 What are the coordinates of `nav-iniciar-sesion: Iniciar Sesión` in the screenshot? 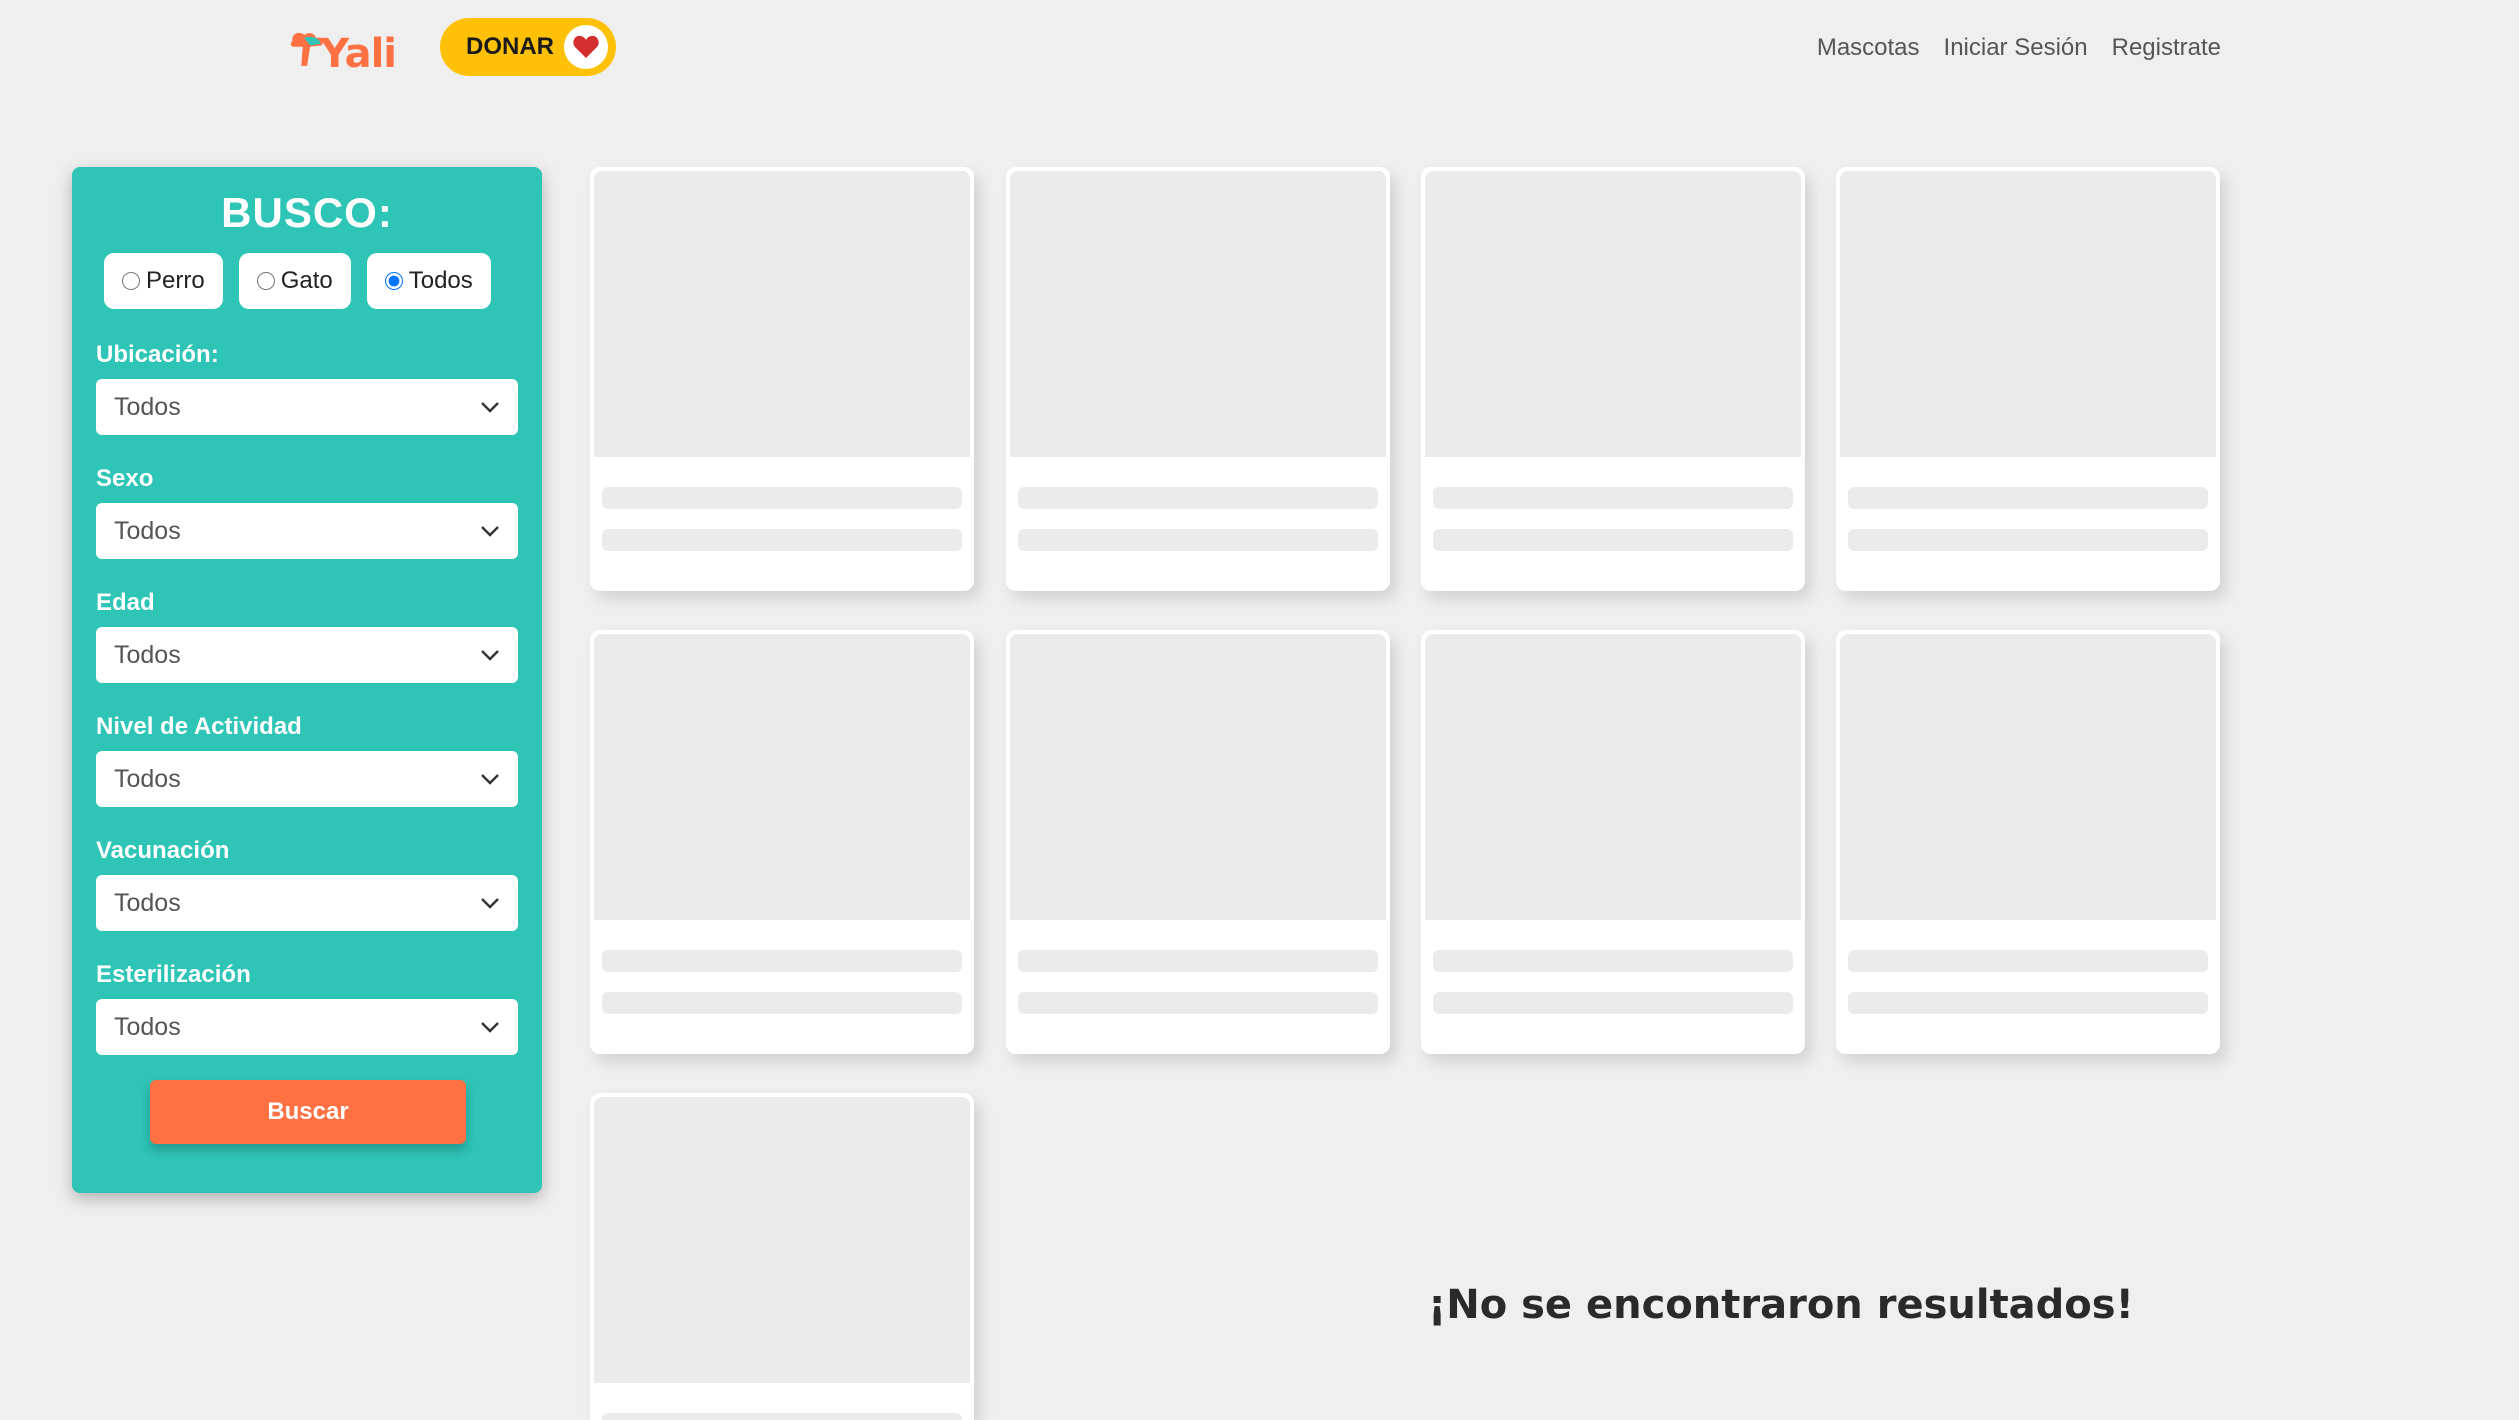 It's located at (2016, 48).